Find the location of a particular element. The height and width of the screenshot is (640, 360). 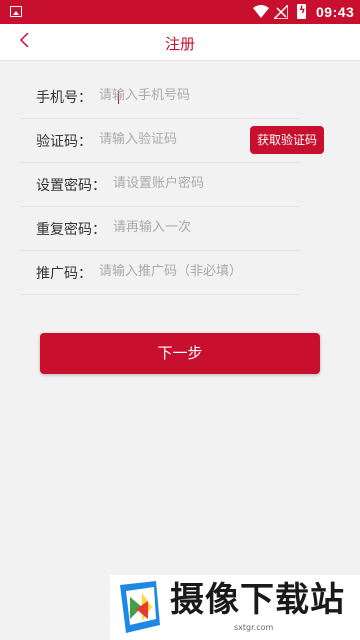

next-button: 下一步 is located at coordinates (180, 353).